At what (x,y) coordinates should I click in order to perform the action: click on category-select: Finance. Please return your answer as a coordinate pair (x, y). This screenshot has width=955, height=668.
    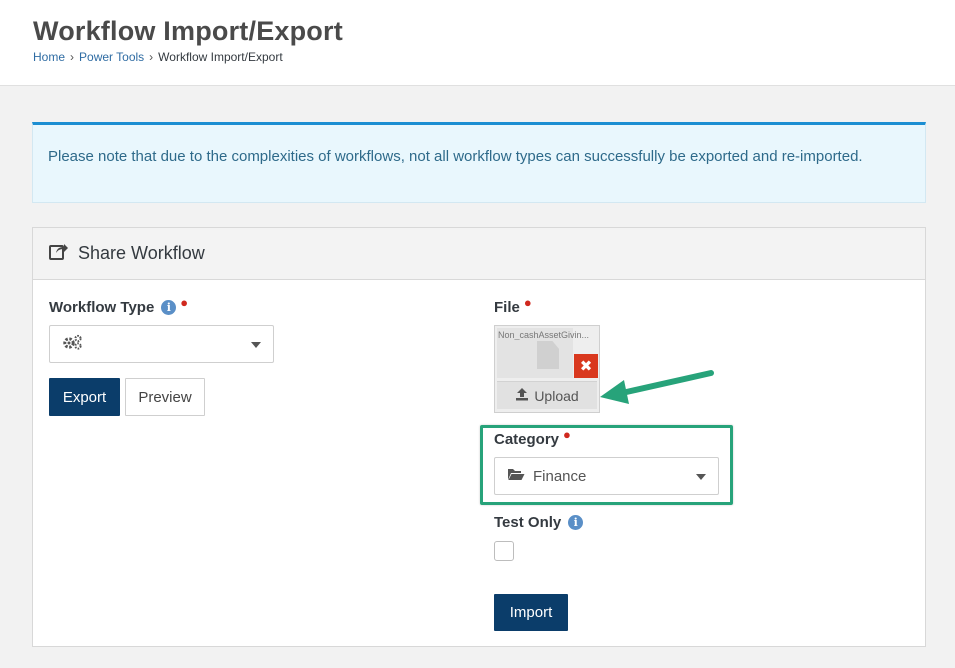
    Looking at the image, I should click on (606, 476).